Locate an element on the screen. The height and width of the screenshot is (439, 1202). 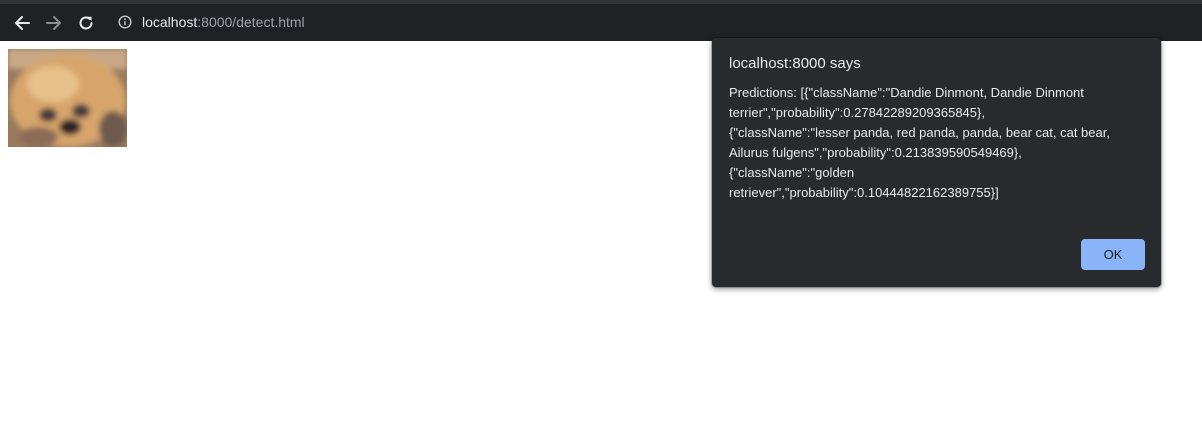
dog-photo-image is located at coordinates (67, 98).